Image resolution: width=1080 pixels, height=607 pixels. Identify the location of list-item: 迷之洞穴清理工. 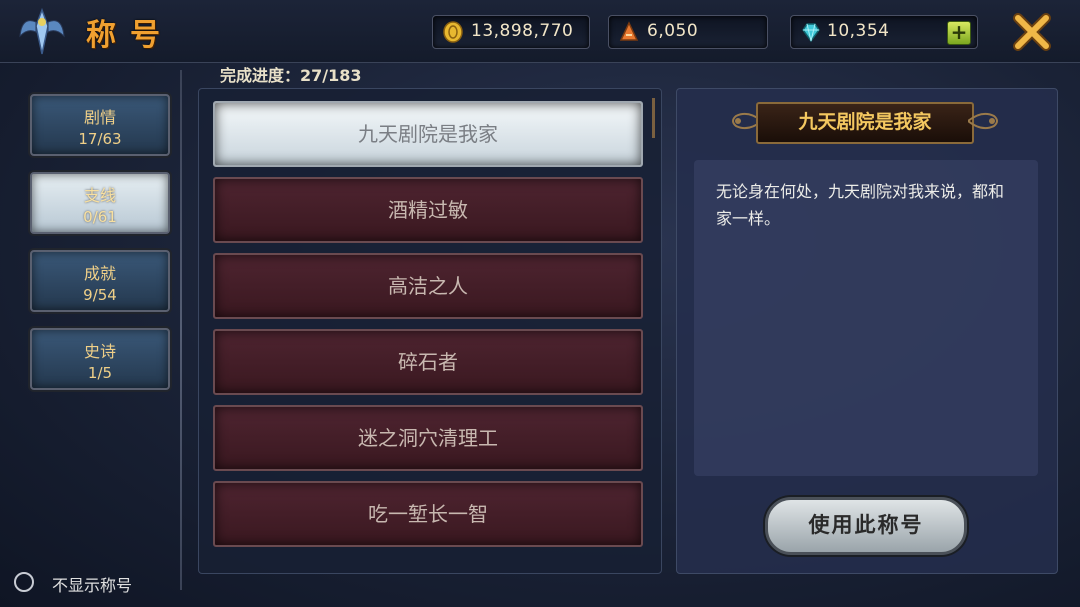
(428, 438).